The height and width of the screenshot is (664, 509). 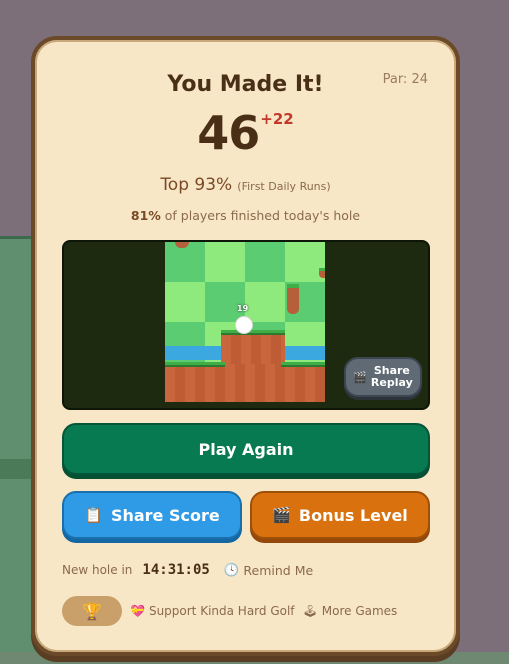 I want to click on finished-text: of players finished today's hole, so click(x=260, y=215).